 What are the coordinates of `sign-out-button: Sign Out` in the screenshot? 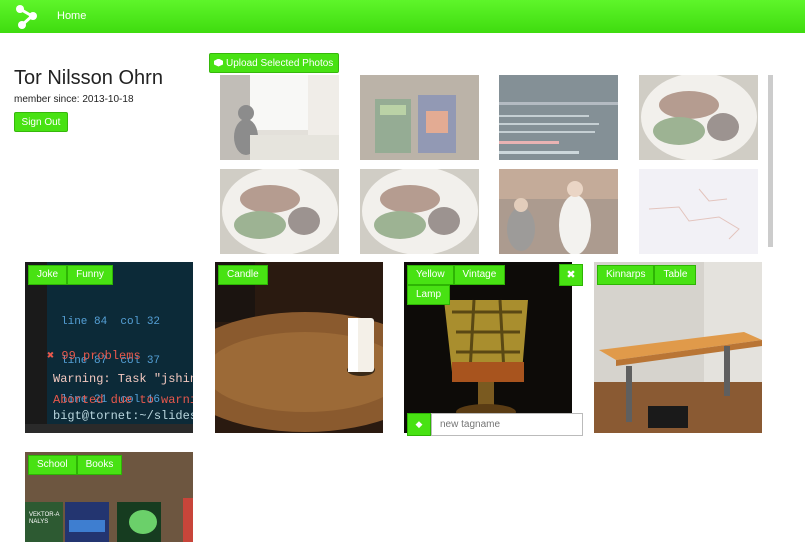 It's located at (41, 122).